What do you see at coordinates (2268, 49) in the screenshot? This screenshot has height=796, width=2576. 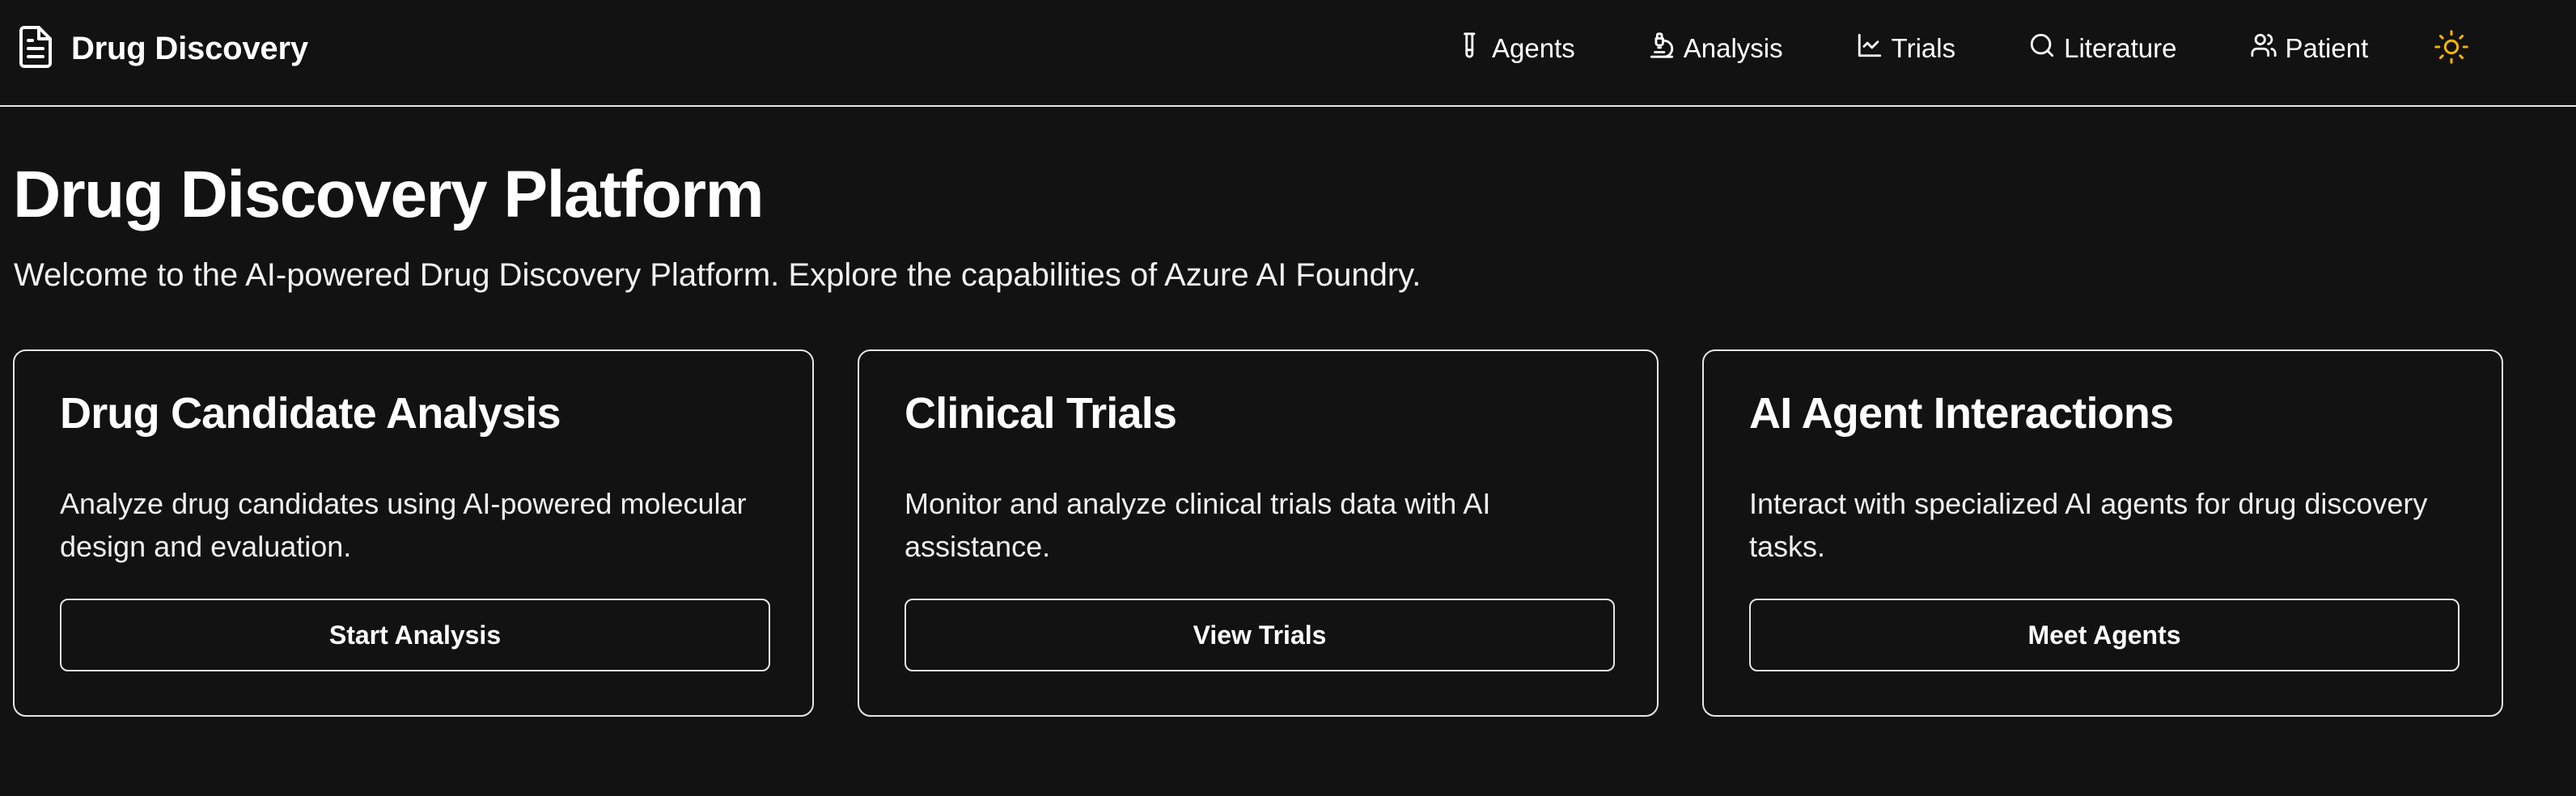 I see `users-icon` at bounding box center [2268, 49].